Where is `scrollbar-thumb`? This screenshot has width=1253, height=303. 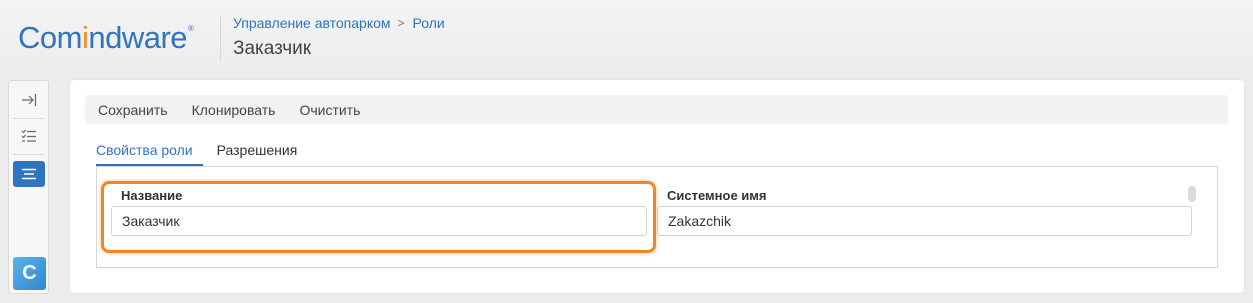
scrollbar-thumb is located at coordinates (1192, 194).